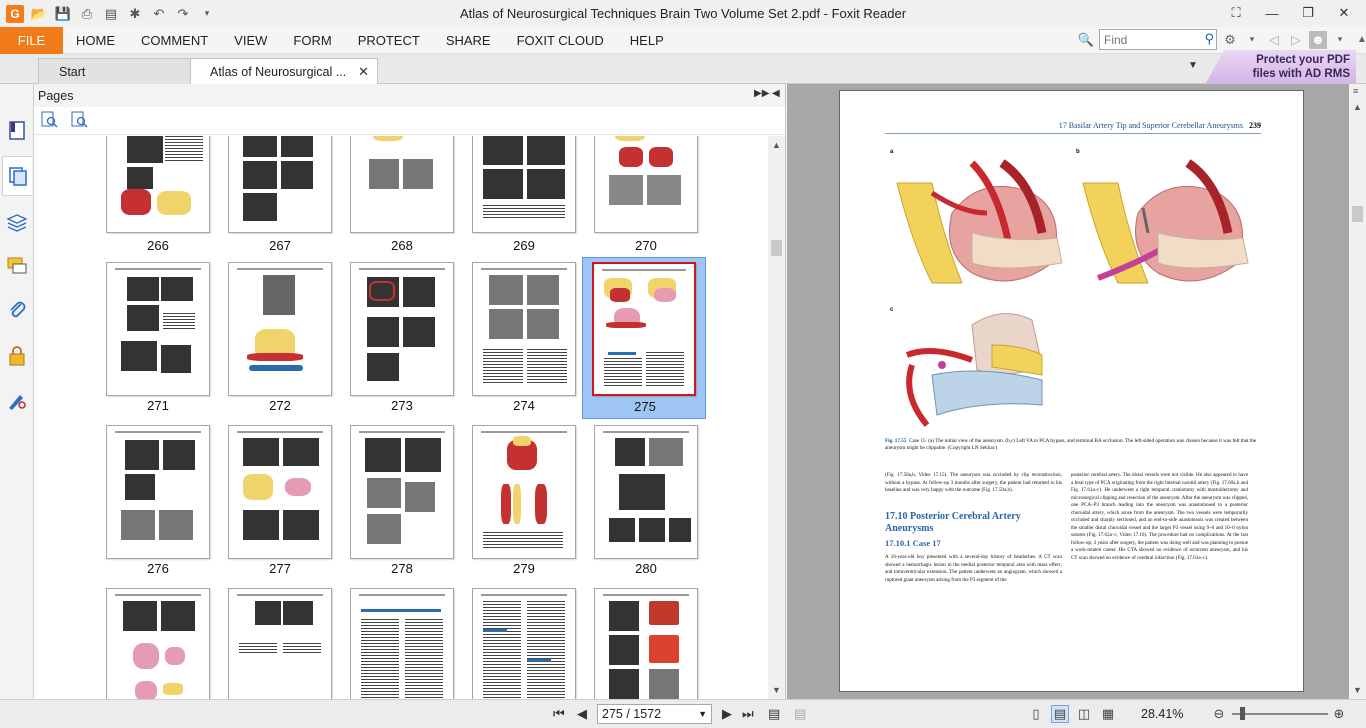  Describe the element at coordinates (17, 356) in the screenshot. I see `security-lock-icon` at that location.